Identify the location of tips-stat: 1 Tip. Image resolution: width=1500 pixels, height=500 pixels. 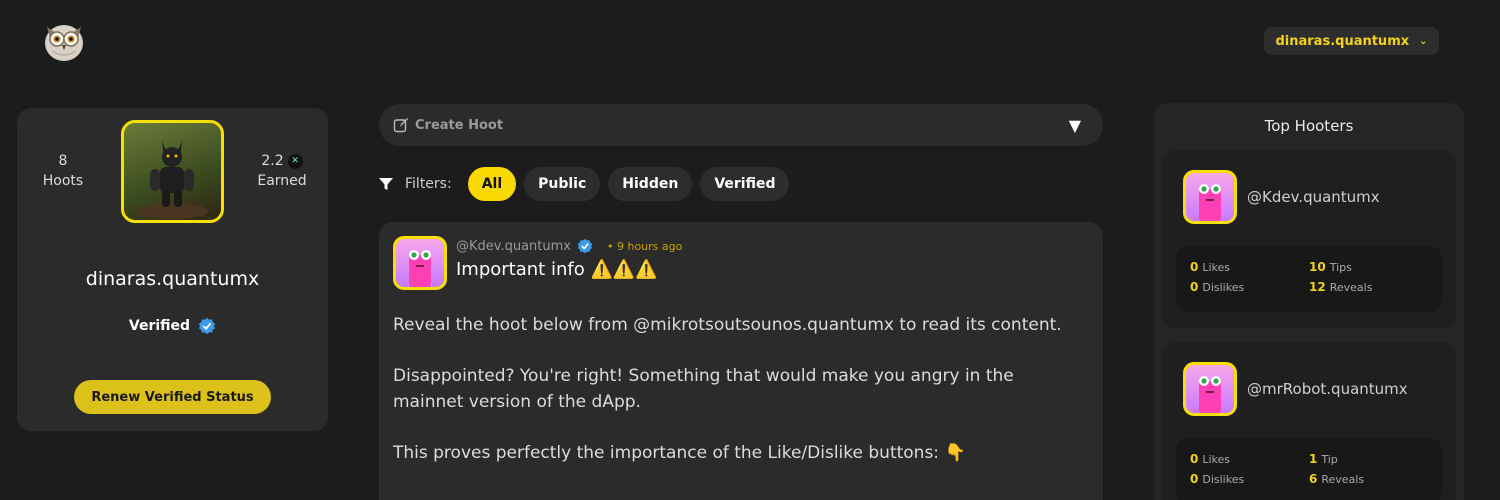
(1323, 459).